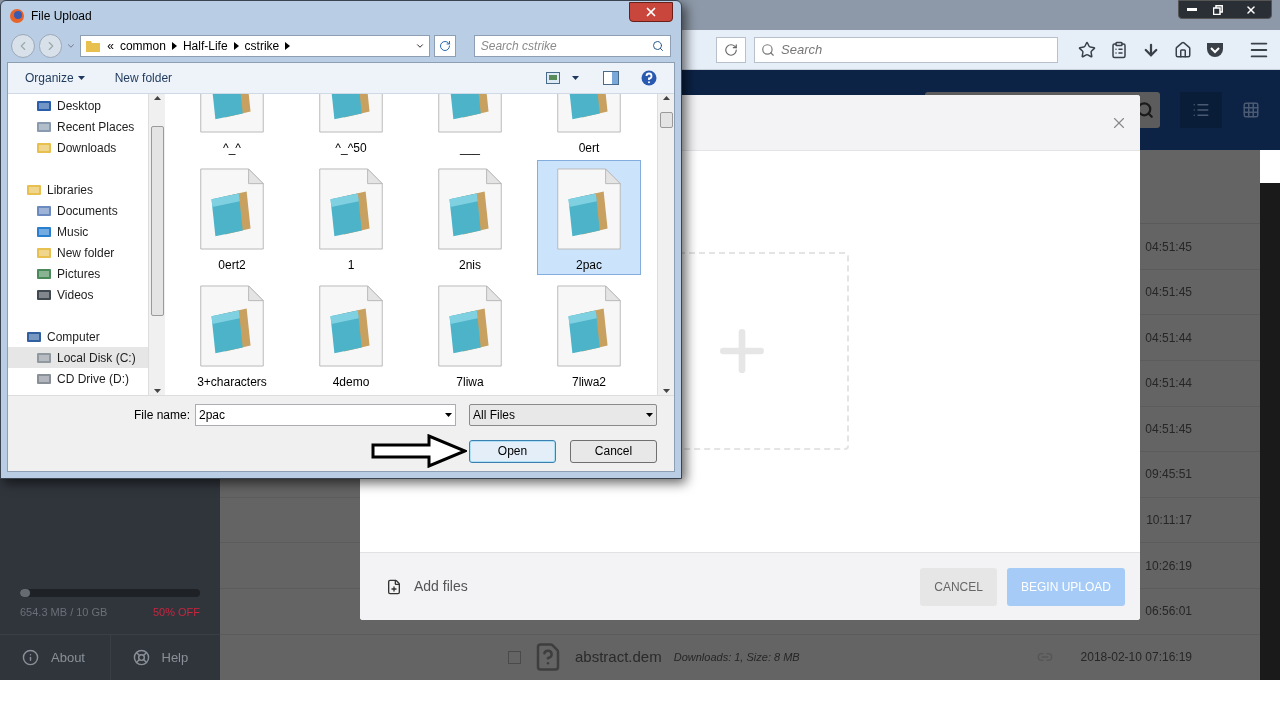 This screenshot has width=1280, height=720. I want to click on nav-item: Music, so click(78, 231).